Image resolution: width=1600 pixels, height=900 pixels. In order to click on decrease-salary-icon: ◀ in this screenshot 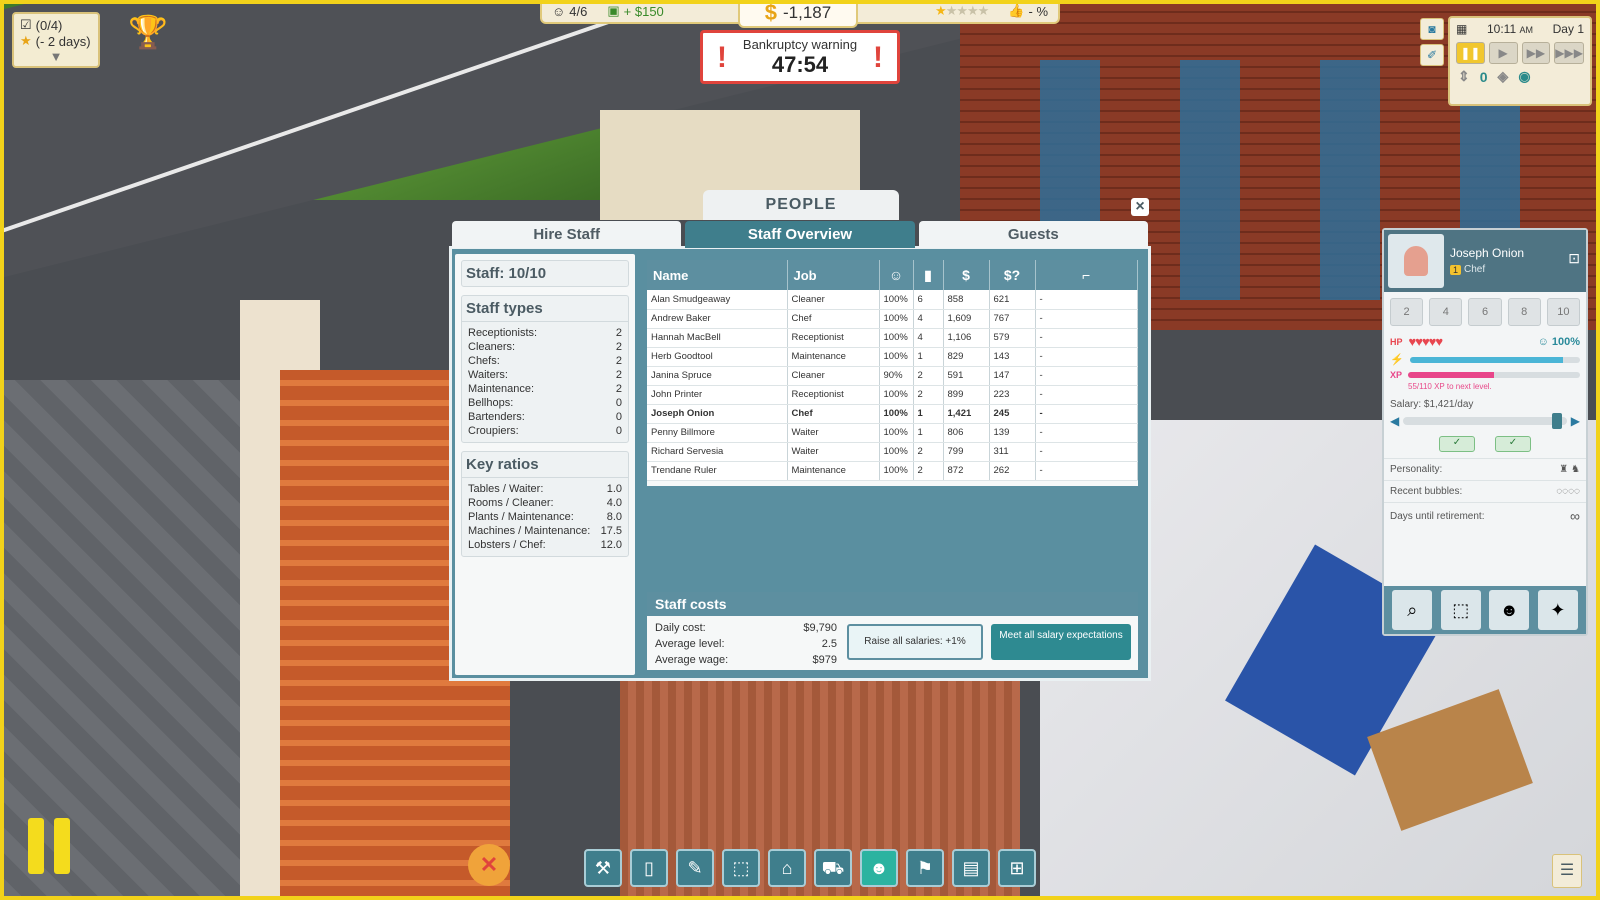, I will do `click(1394, 421)`.